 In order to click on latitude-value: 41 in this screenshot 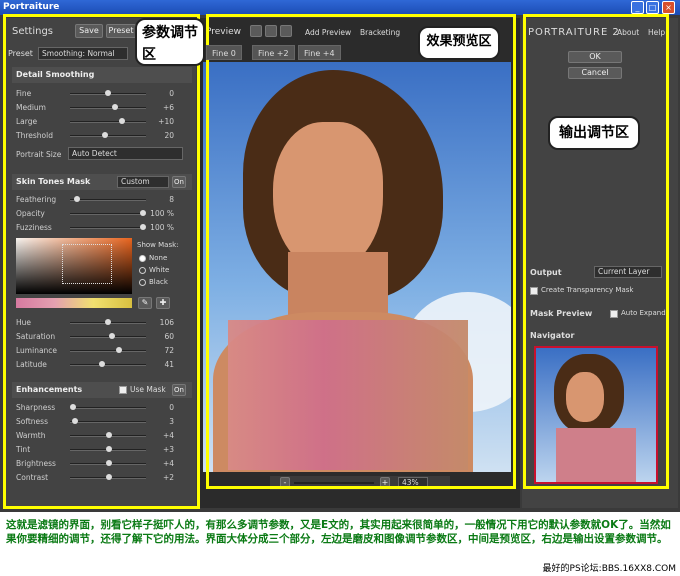, I will do `click(169, 364)`.